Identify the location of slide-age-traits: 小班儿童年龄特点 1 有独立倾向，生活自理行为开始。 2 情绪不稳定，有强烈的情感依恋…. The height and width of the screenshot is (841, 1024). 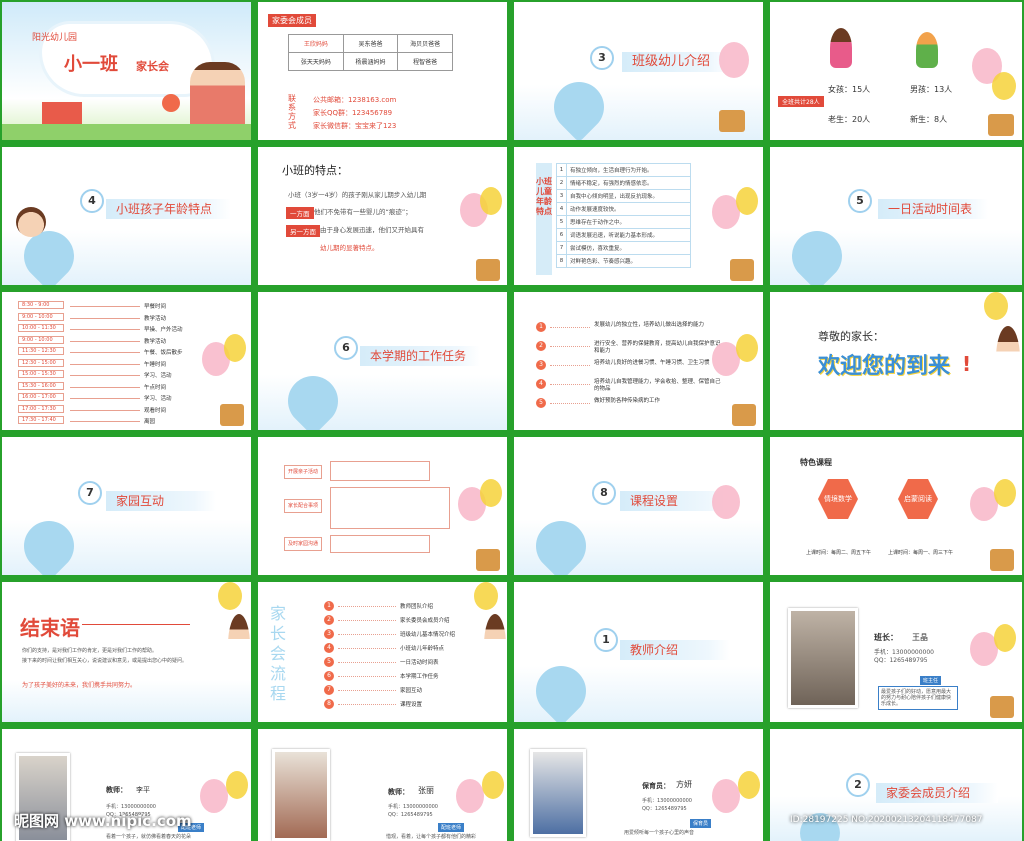
(638, 216).